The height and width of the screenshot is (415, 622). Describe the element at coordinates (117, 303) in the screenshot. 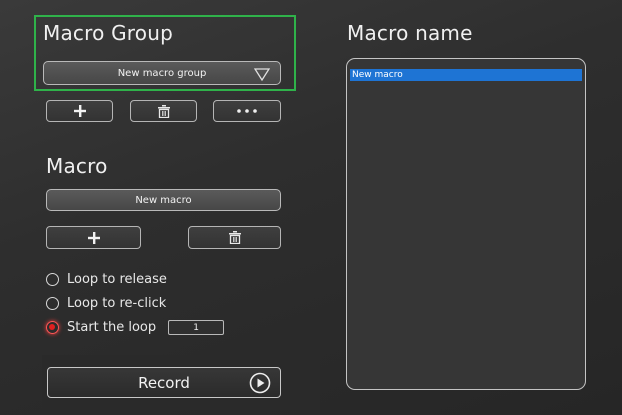

I see `loop-to-reclick-label: Loop to re-click` at that location.